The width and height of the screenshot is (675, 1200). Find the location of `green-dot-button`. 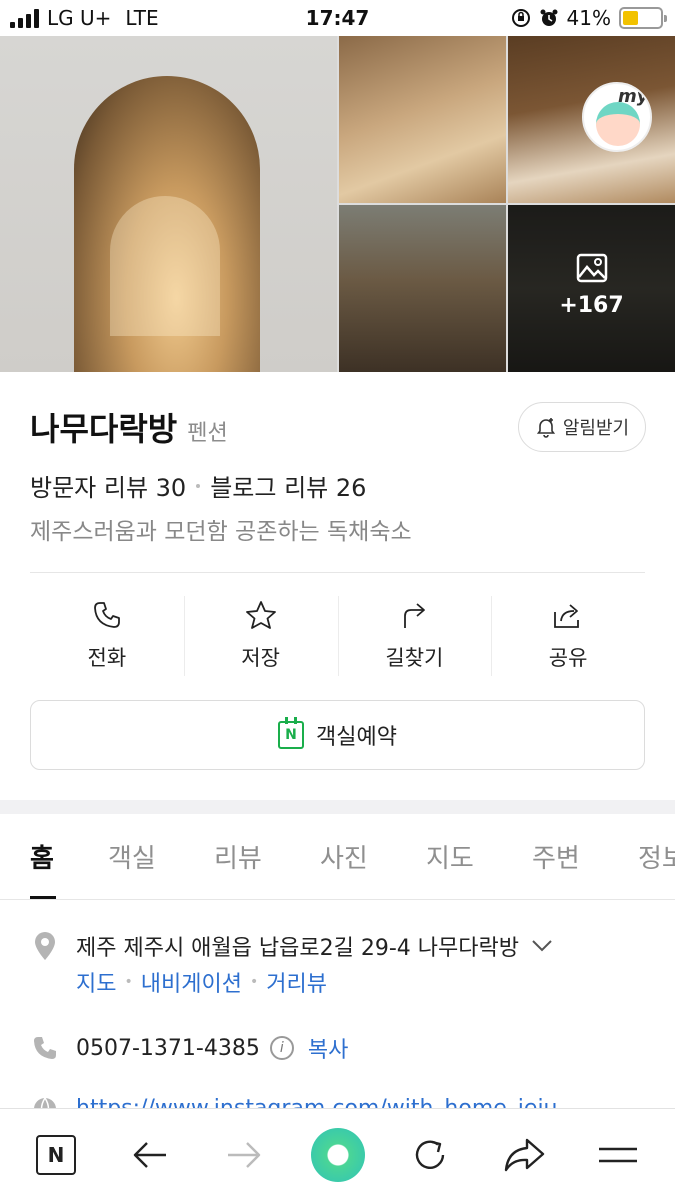

green-dot-button is located at coordinates (338, 1155).